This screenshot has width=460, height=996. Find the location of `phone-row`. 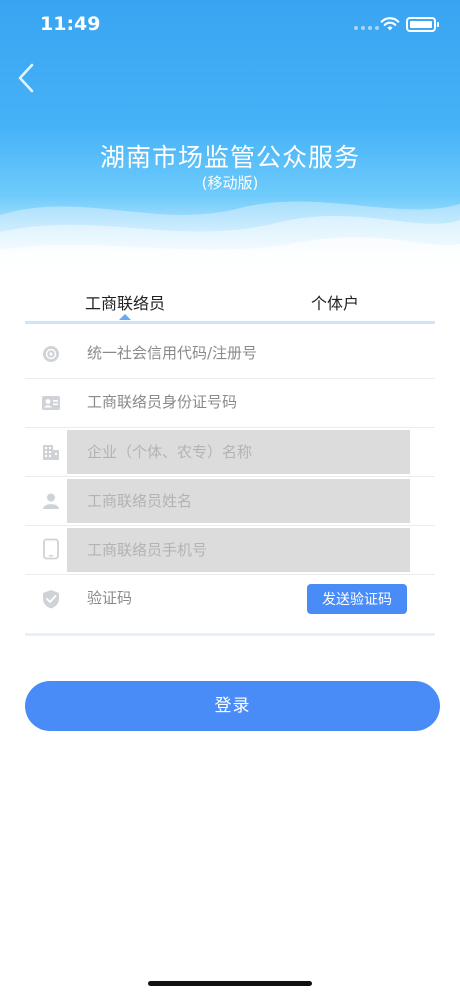

phone-row is located at coordinates (230, 550).